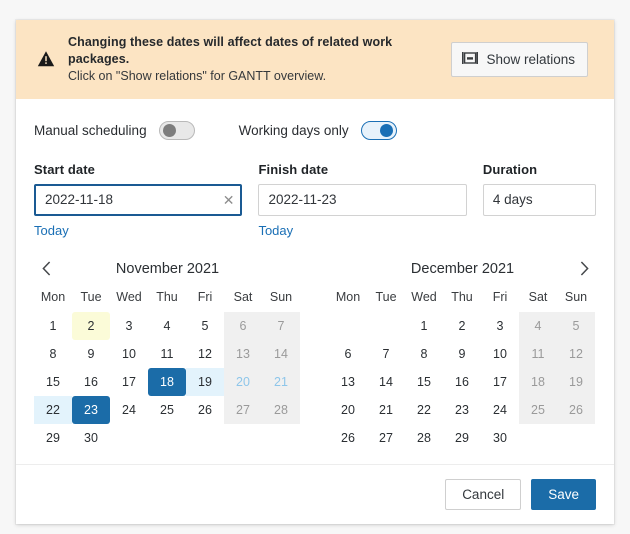  I want to click on finish-date-input, so click(362, 199).